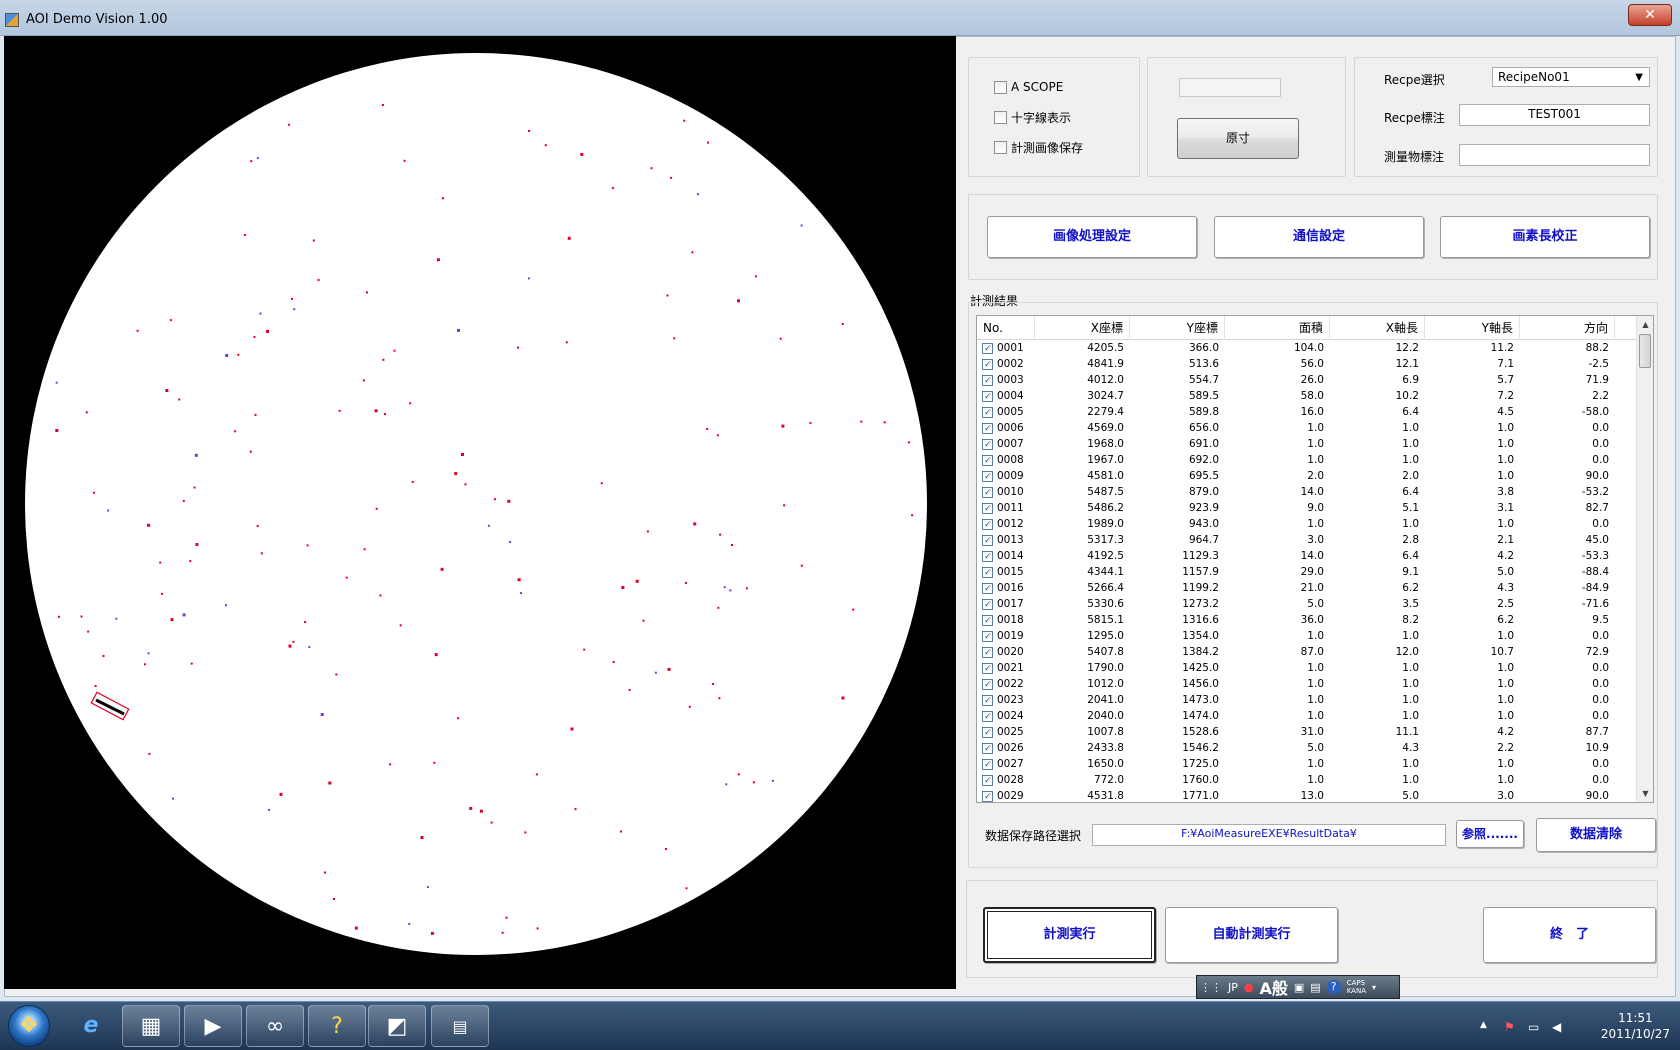  I want to click on recipe-note-field: TEST001, so click(1554, 115).